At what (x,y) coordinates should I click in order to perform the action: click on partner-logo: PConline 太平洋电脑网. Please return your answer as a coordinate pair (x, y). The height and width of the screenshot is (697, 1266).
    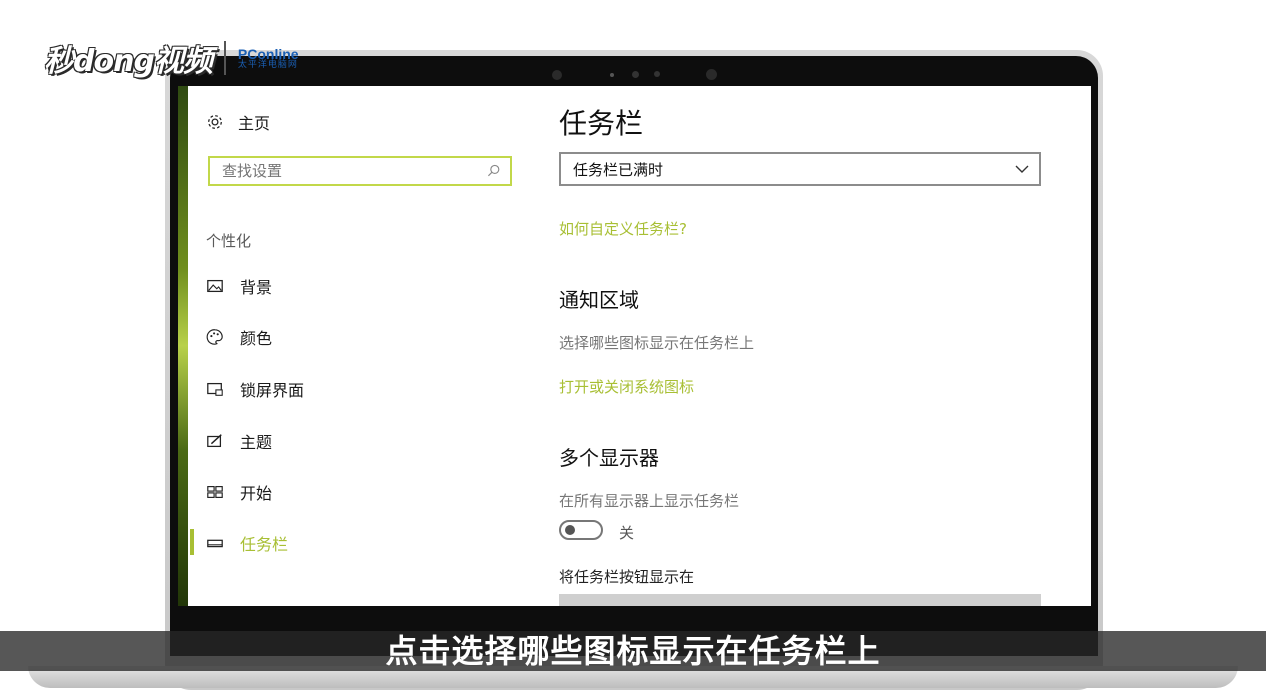
    Looking at the image, I should click on (268, 58).